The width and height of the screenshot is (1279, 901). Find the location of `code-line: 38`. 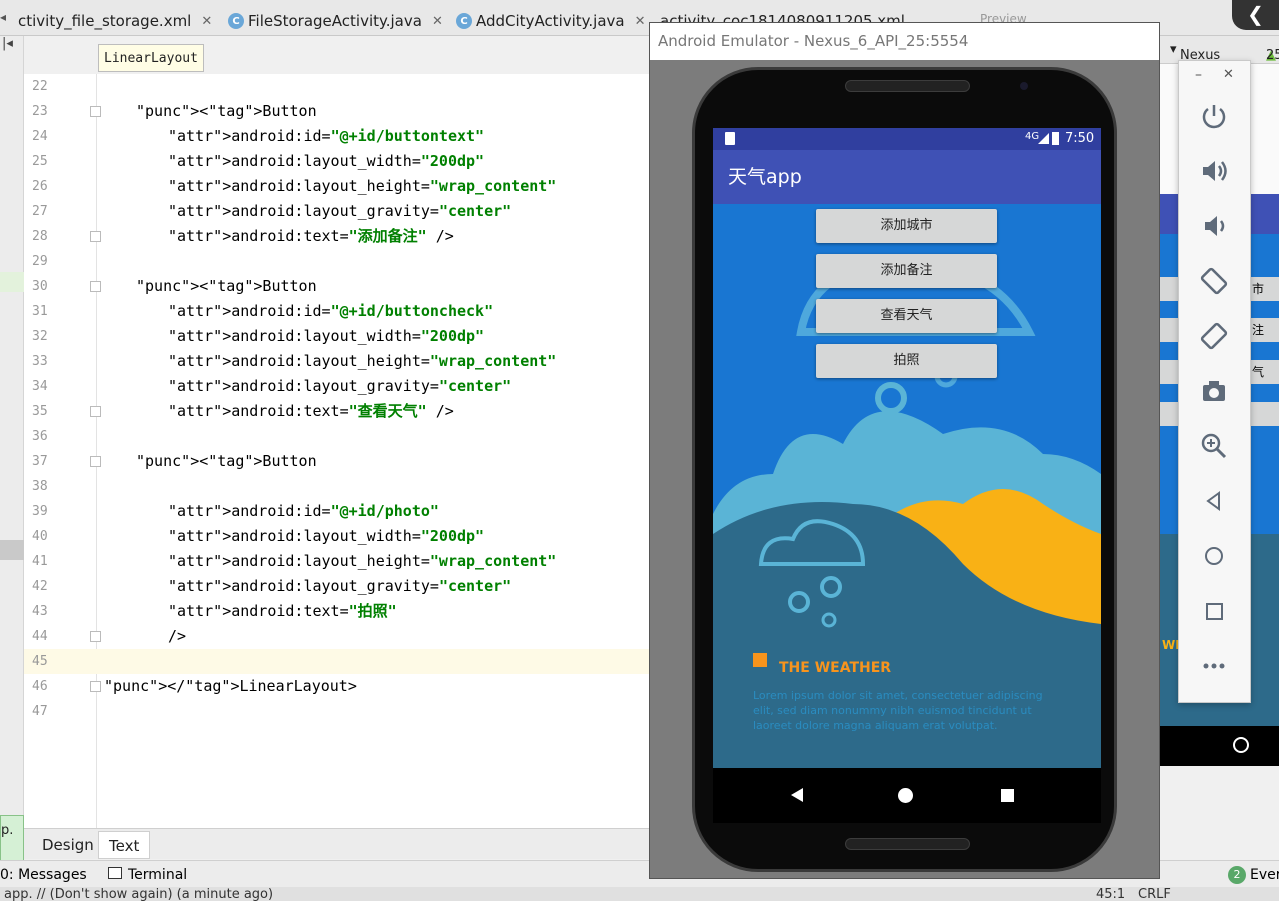

code-line: 38 is located at coordinates (337, 486).